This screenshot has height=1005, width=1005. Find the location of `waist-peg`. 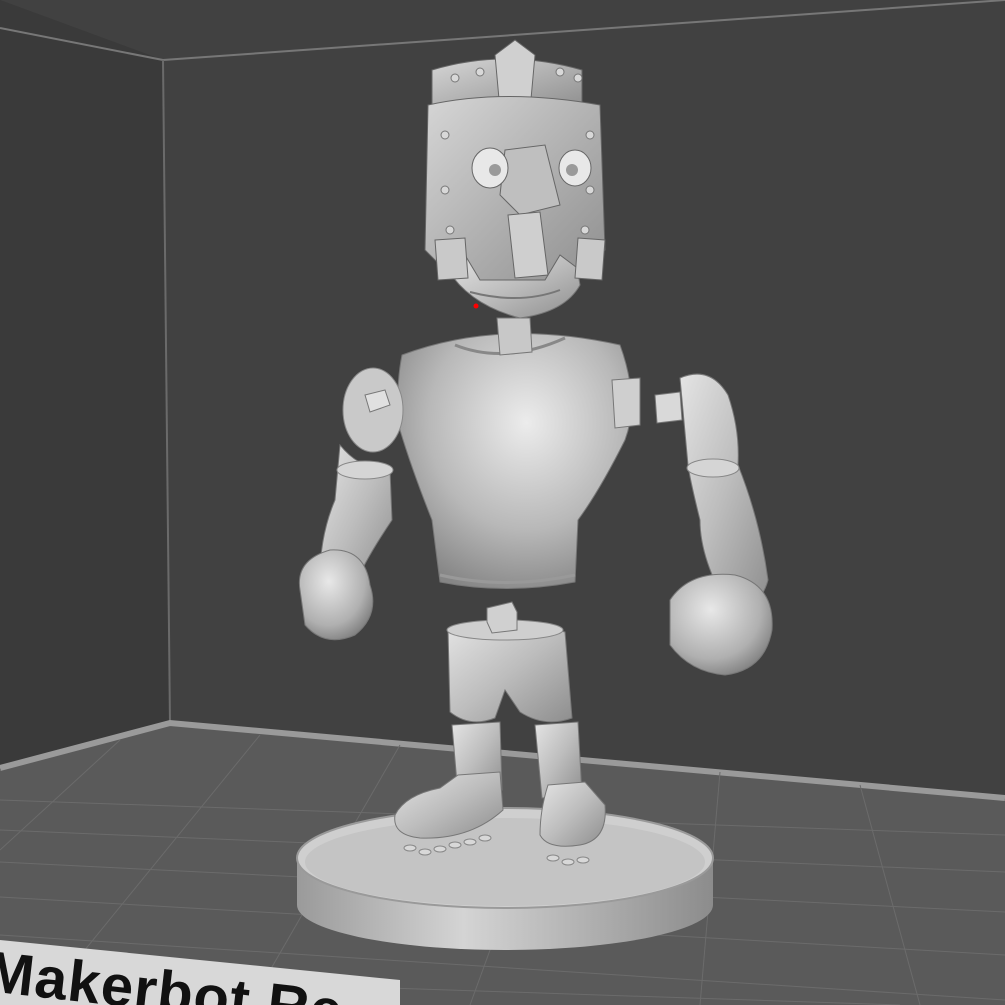

waist-peg is located at coordinates (502, 617).